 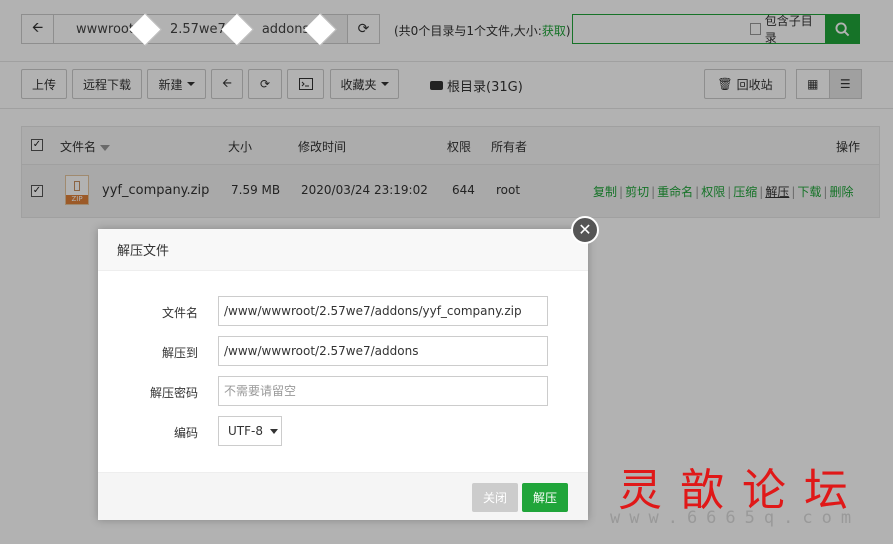 What do you see at coordinates (179, 353) in the screenshot?
I see `target-label: 解压到` at bounding box center [179, 353].